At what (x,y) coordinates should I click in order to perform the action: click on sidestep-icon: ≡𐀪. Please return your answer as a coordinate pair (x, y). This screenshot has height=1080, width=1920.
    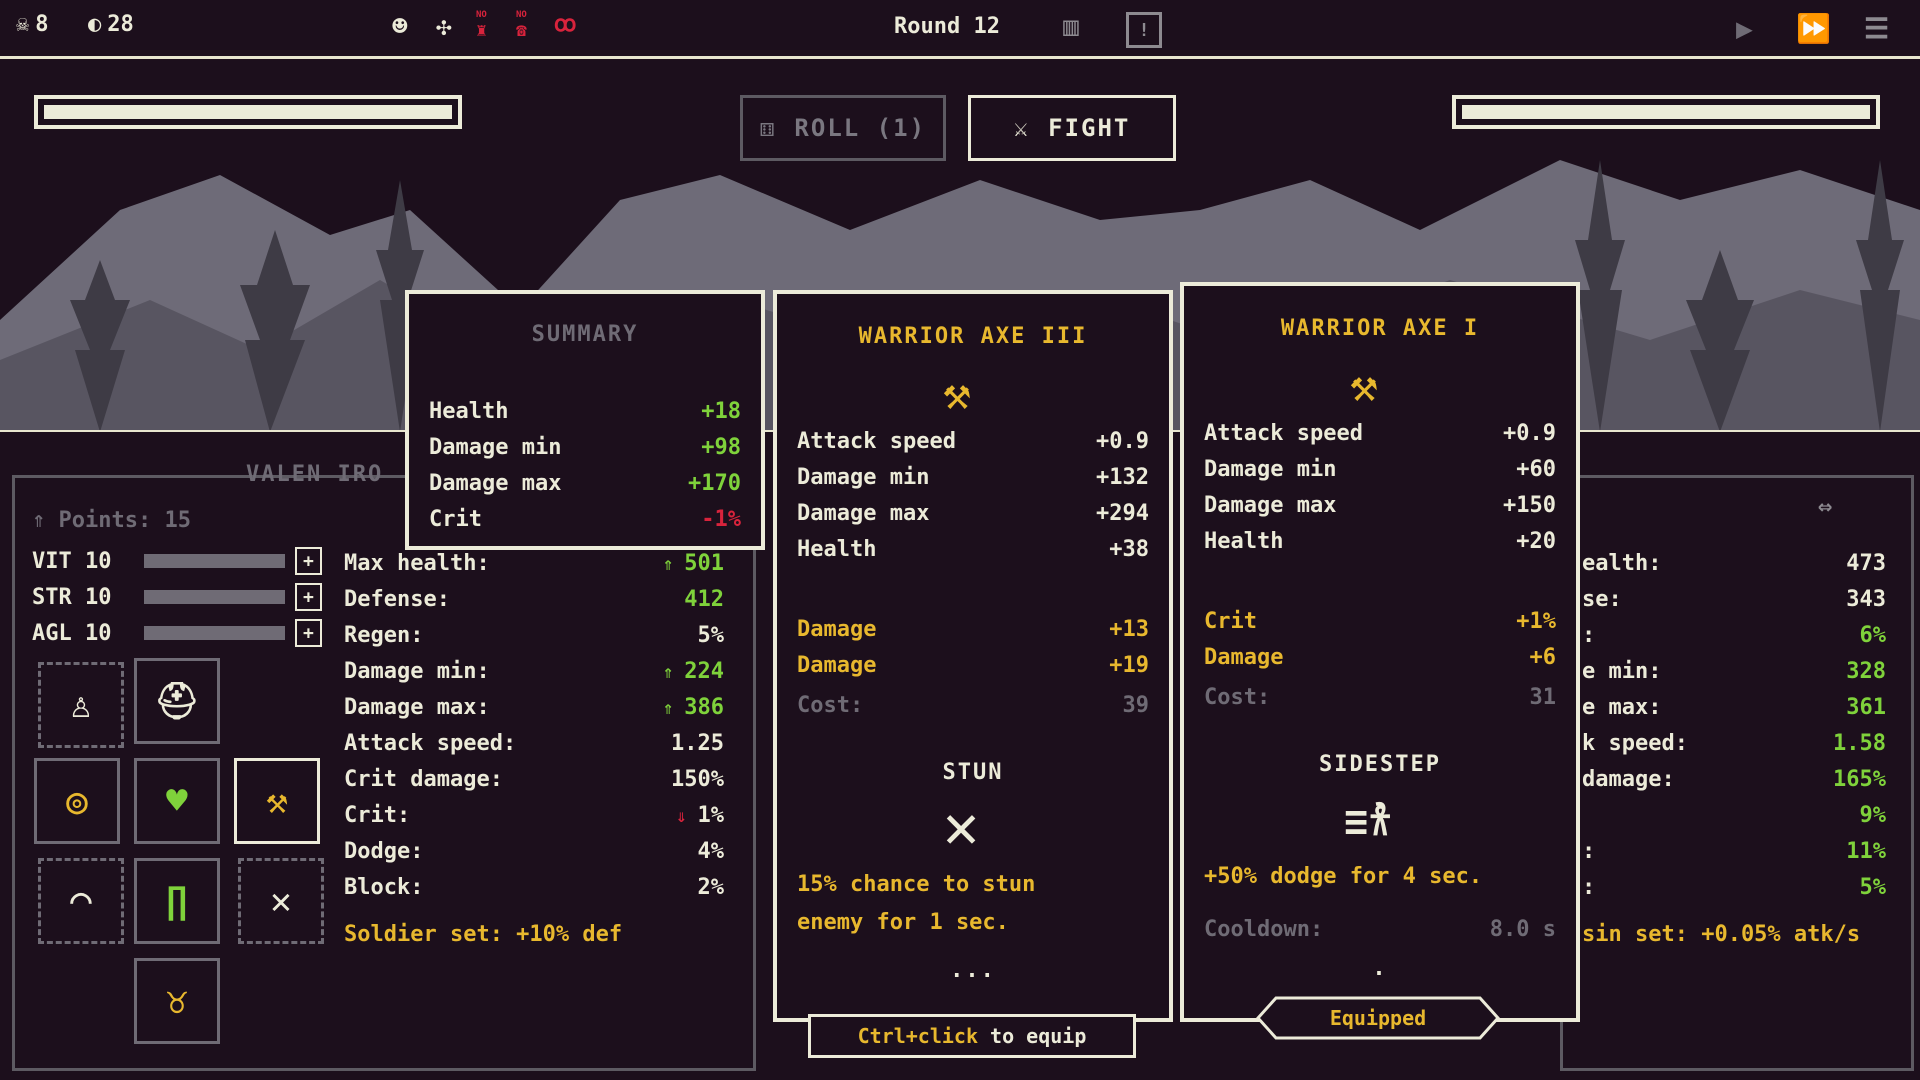
    Looking at the image, I should click on (1368, 822).